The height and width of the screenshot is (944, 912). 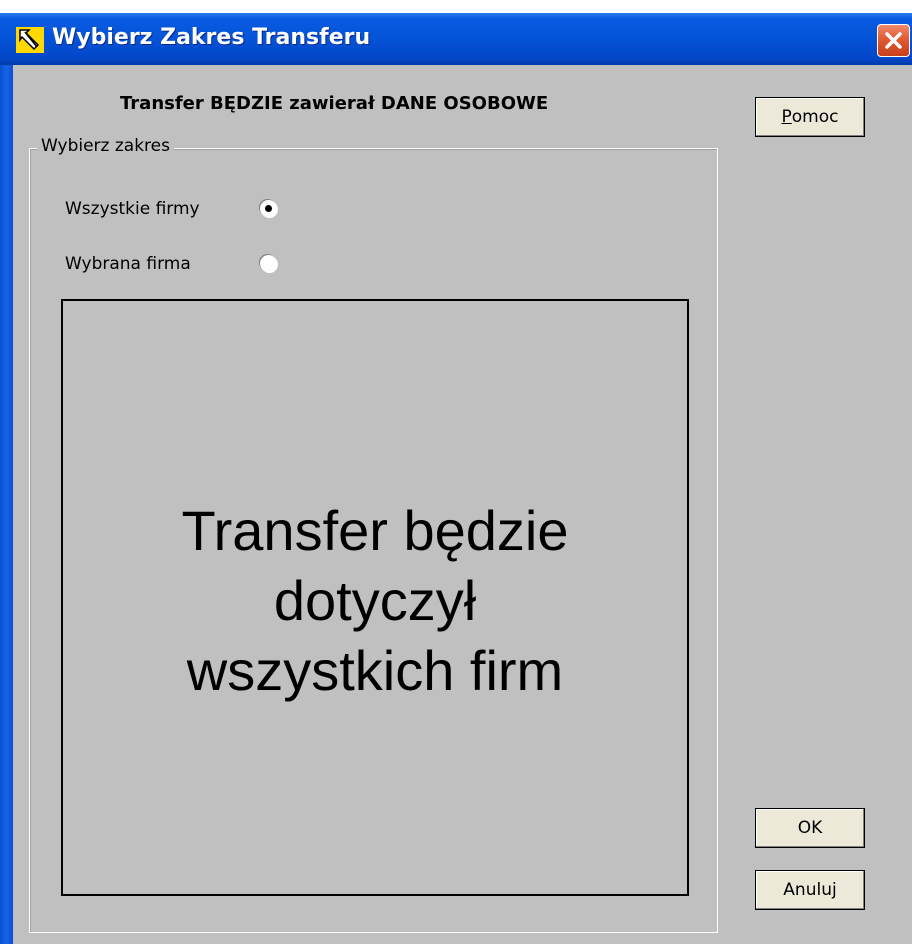 What do you see at coordinates (375, 530) in the screenshot?
I see `scope-info-line: Transfer będzie` at bounding box center [375, 530].